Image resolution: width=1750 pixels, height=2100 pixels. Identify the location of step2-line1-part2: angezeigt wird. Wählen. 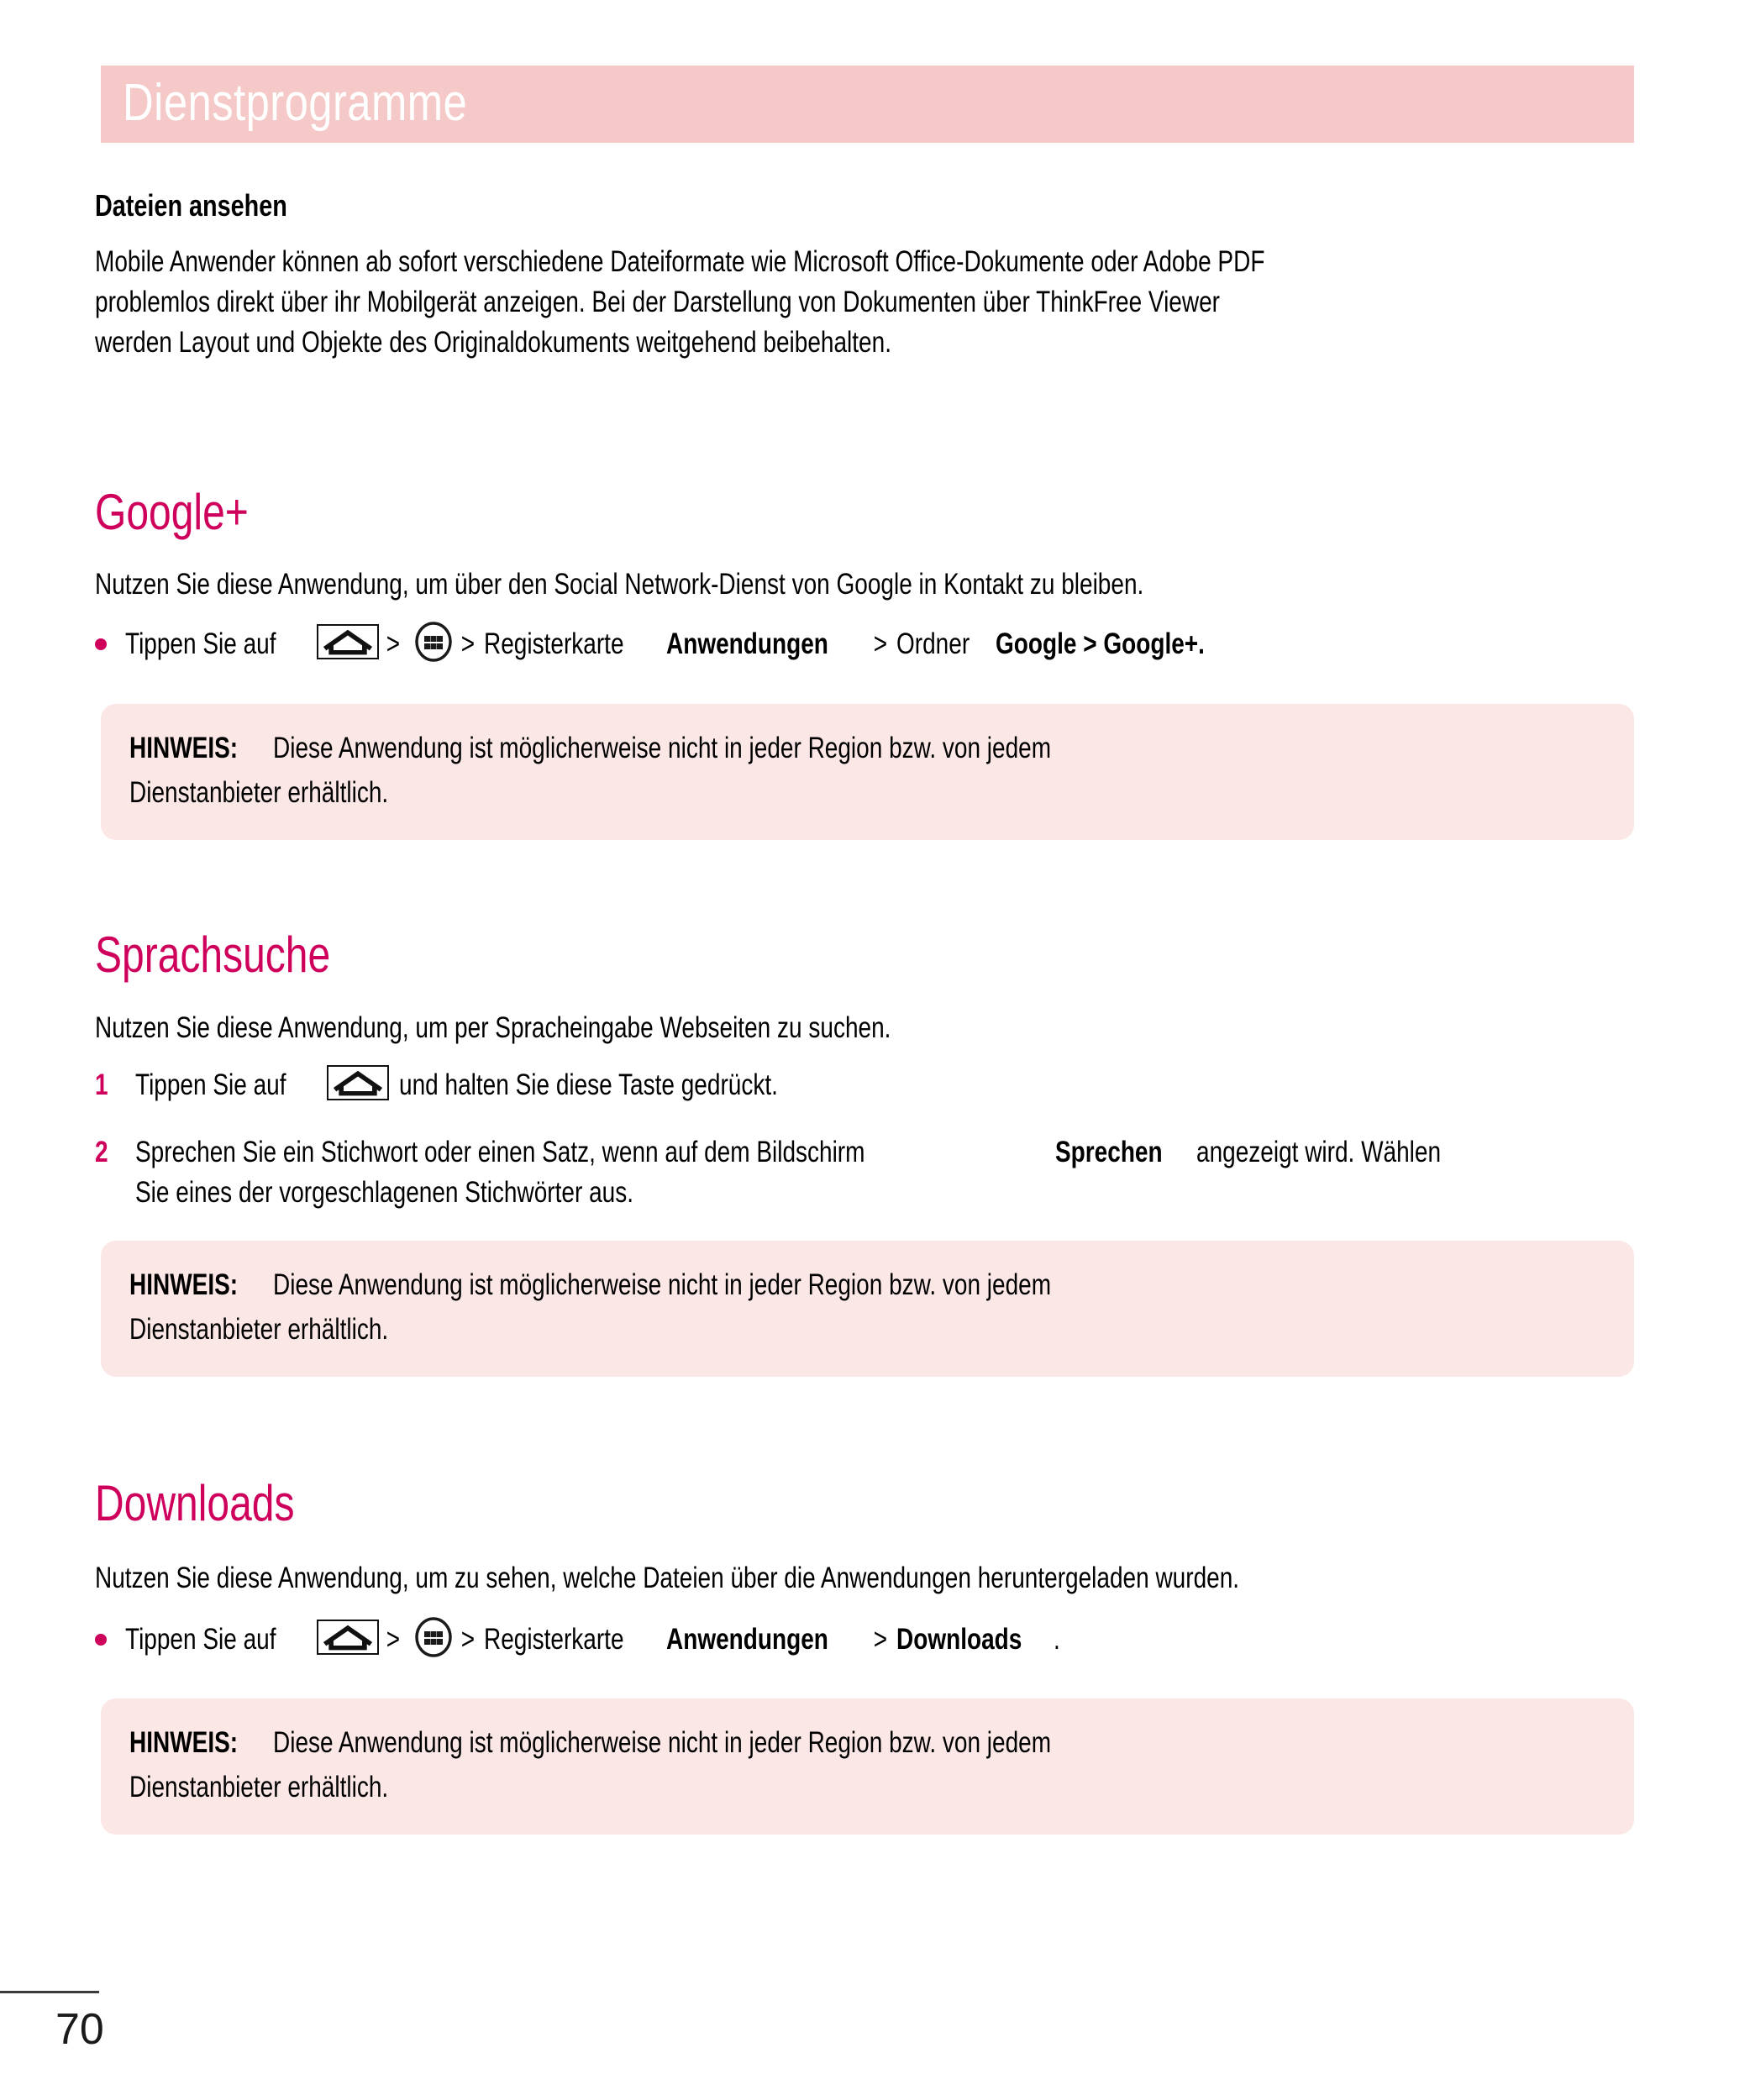
(1319, 1152).